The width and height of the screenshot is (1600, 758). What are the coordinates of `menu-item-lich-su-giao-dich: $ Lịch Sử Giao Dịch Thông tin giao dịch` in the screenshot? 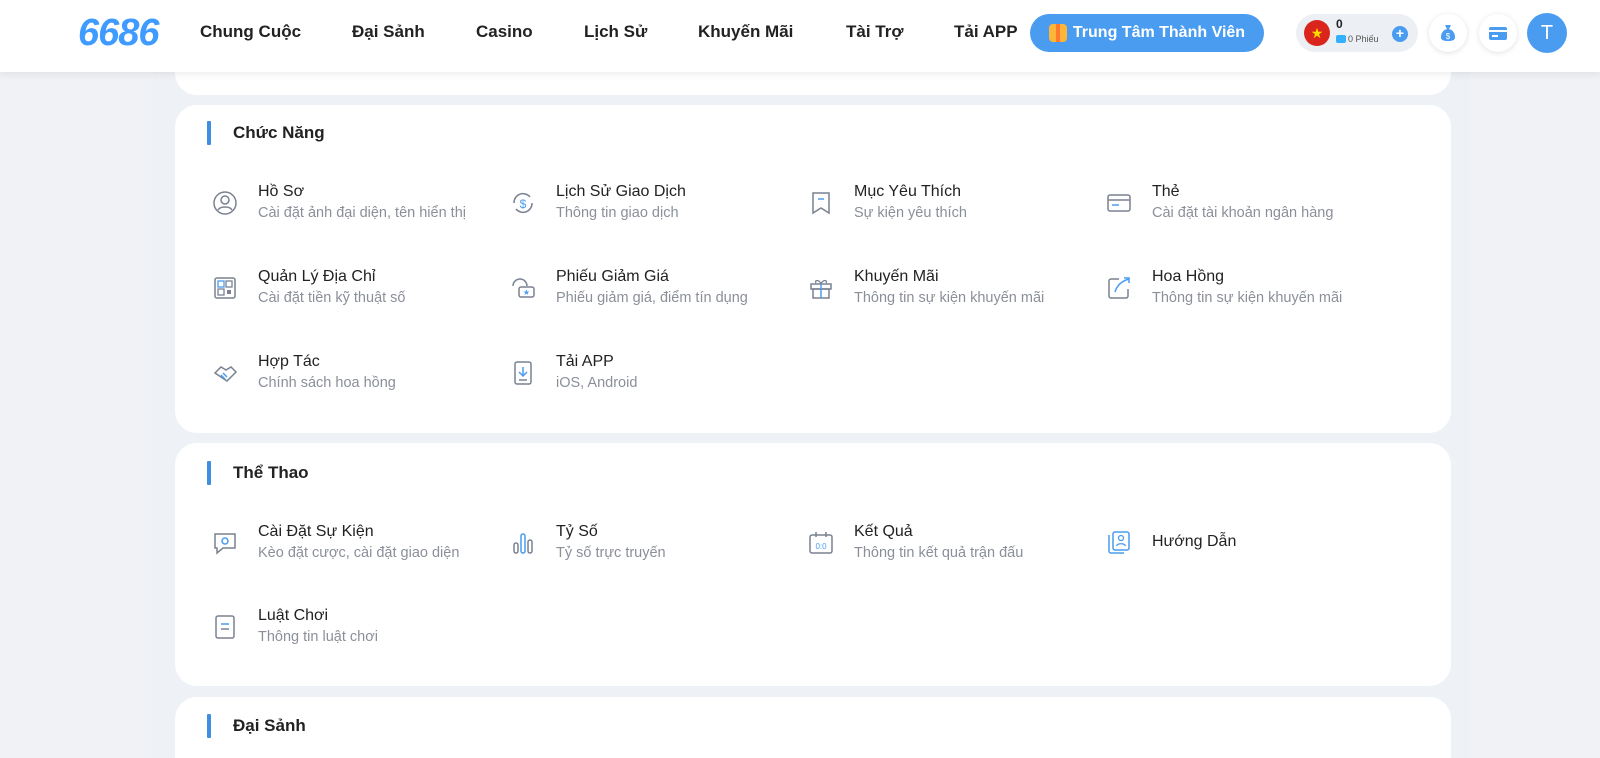 It's located at (648, 208).